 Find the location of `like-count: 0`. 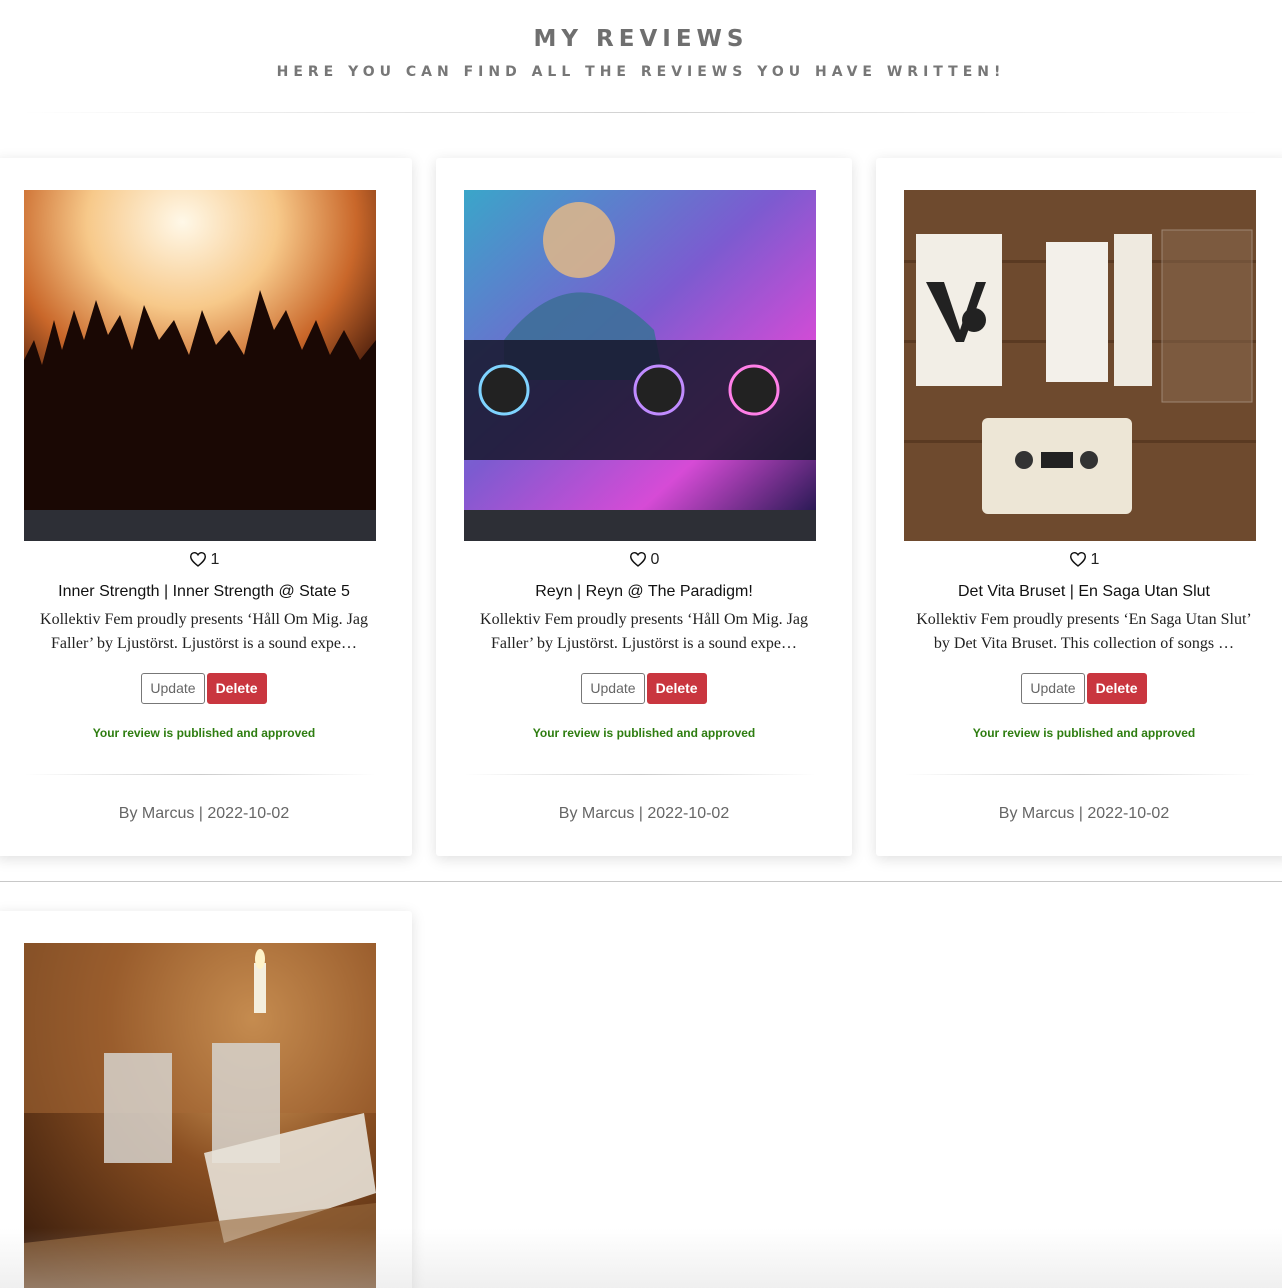

like-count: 0 is located at coordinates (644, 561).